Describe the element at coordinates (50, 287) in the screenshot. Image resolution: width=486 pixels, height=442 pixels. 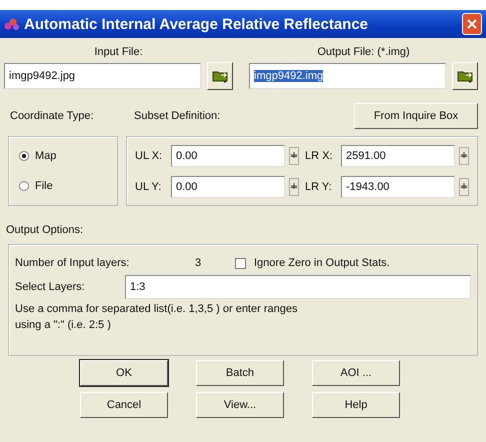
I see `field-label: Select Layers:` at that location.